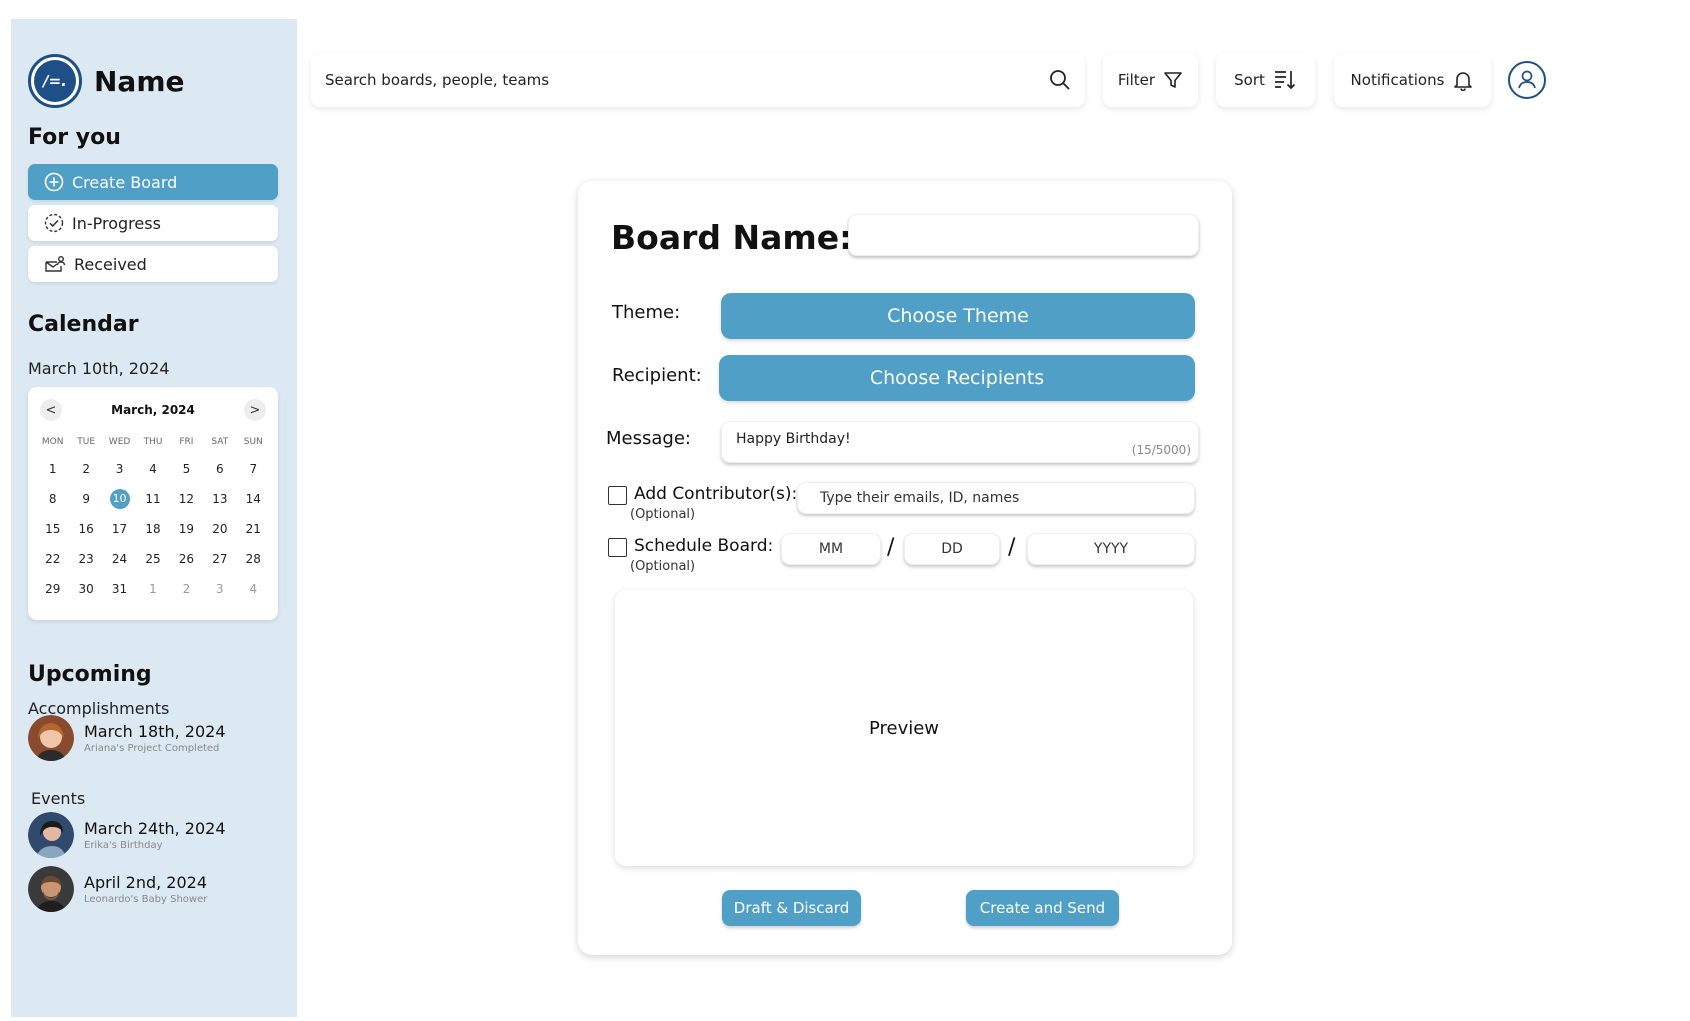  What do you see at coordinates (958, 316) in the screenshot?
I see `choose-theme-button: Choose Theme` at bounding box center [958, 316].